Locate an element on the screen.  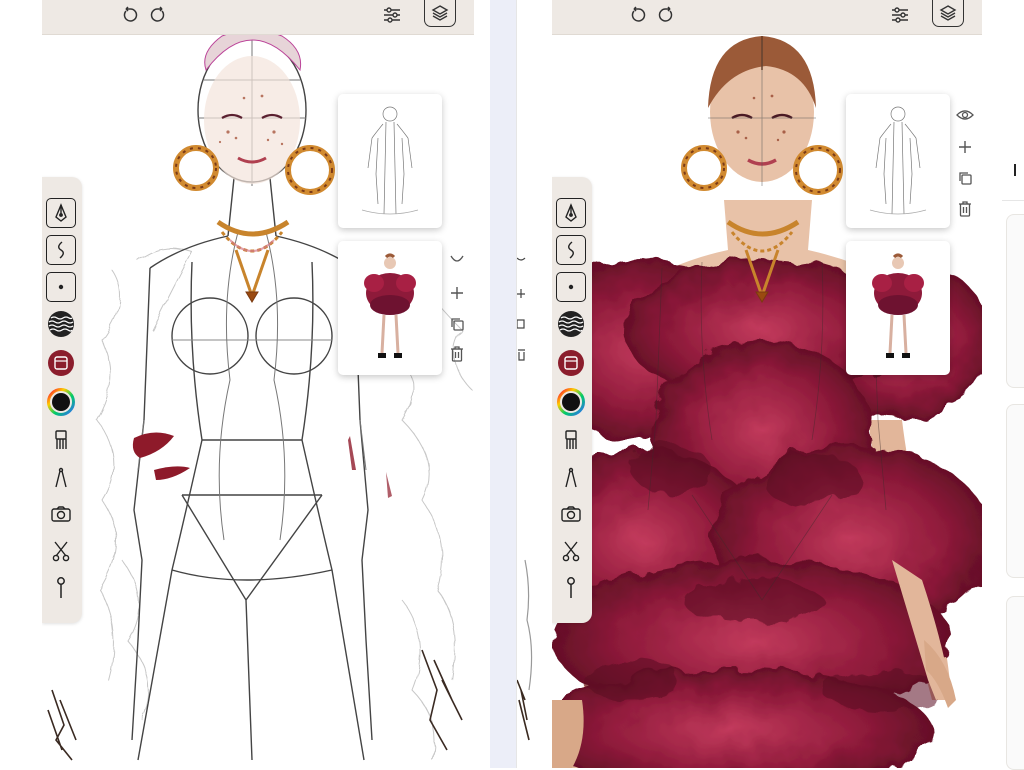
eye-icon is located at coordinates (965, 115).